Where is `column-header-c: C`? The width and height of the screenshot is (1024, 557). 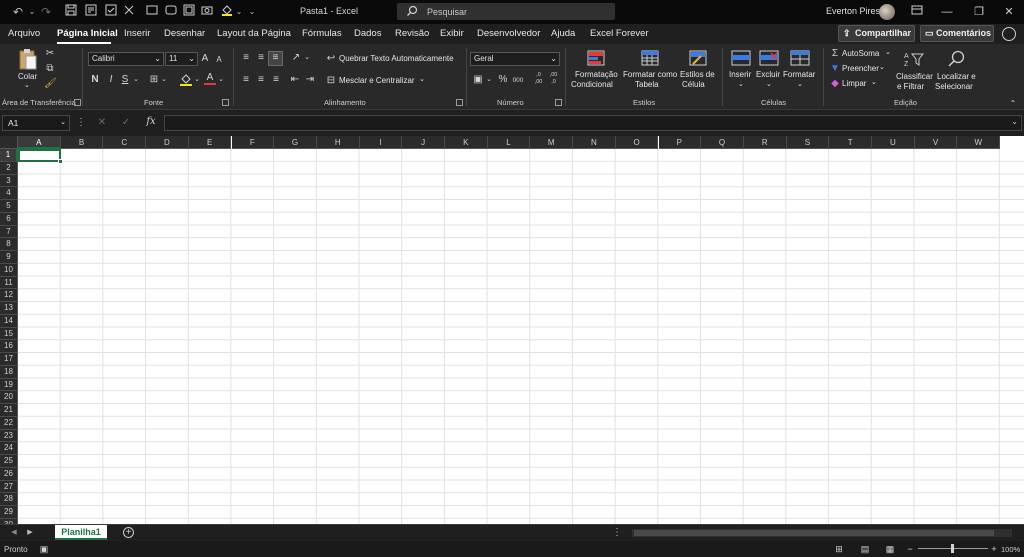 column-header-c: C is located at coordinates (125, 142).